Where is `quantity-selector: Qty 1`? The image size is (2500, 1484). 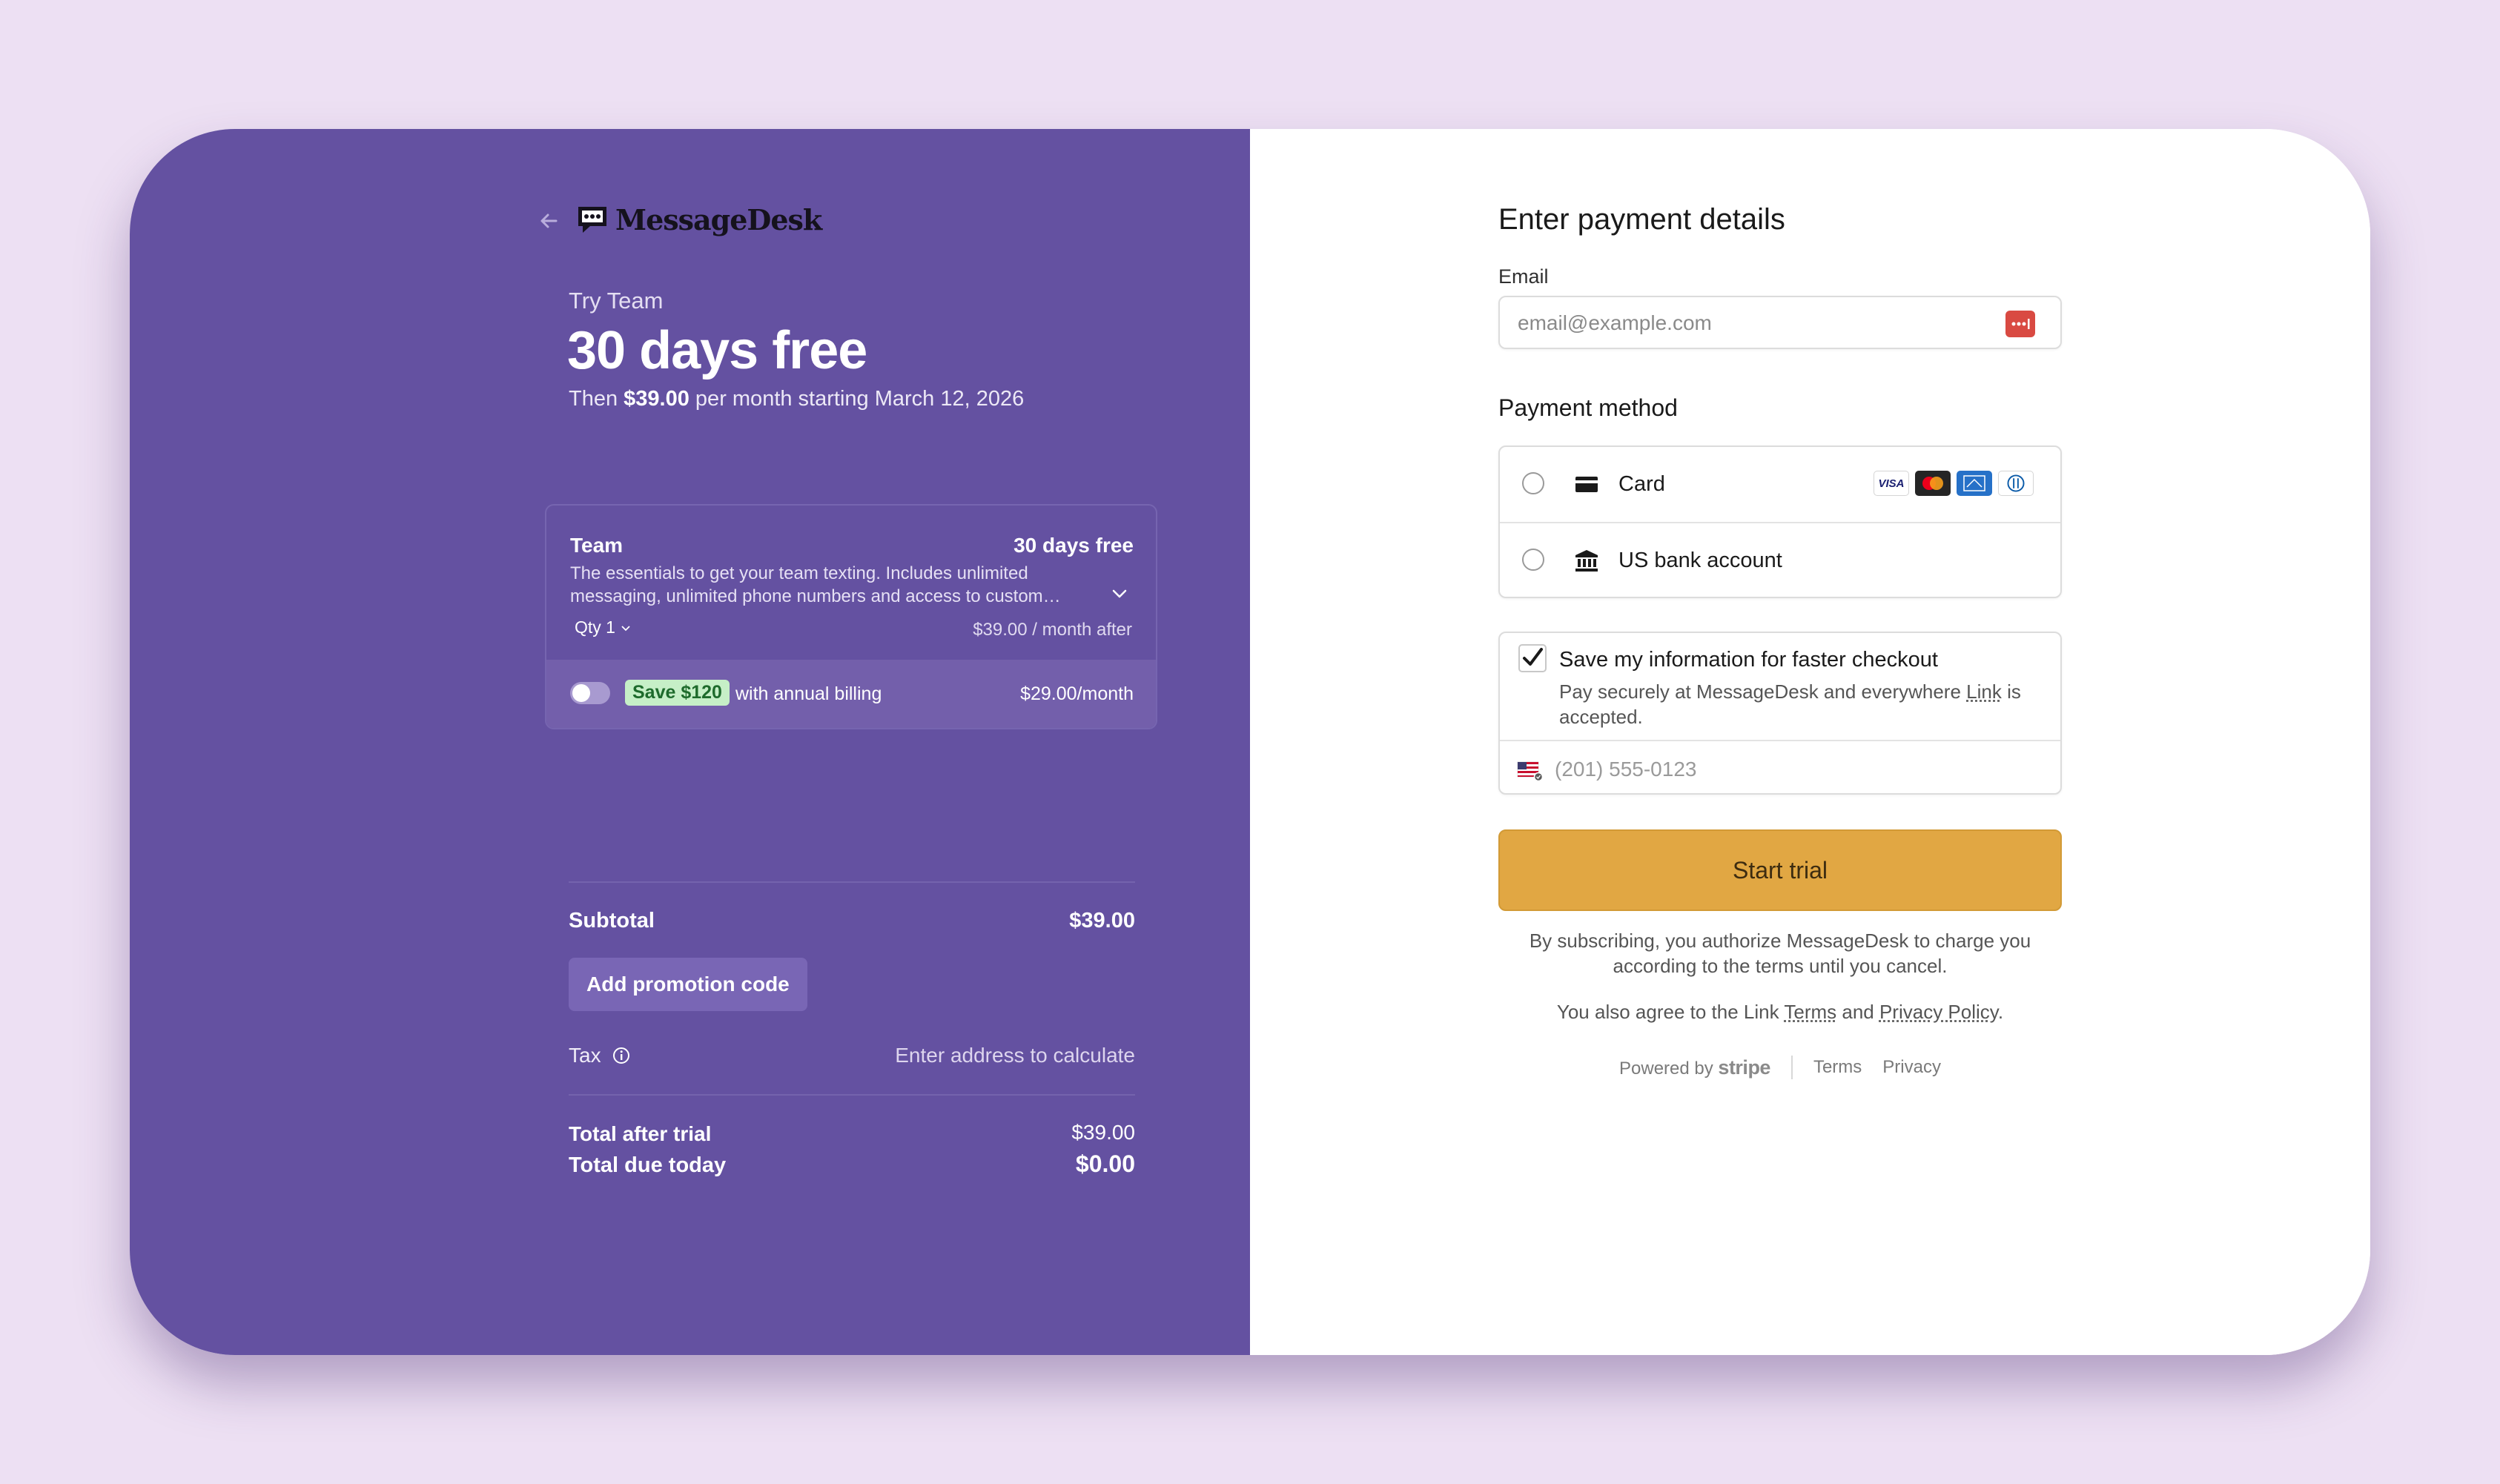 quantity-selector: Qty 1 is located at coordinates (604, 627).